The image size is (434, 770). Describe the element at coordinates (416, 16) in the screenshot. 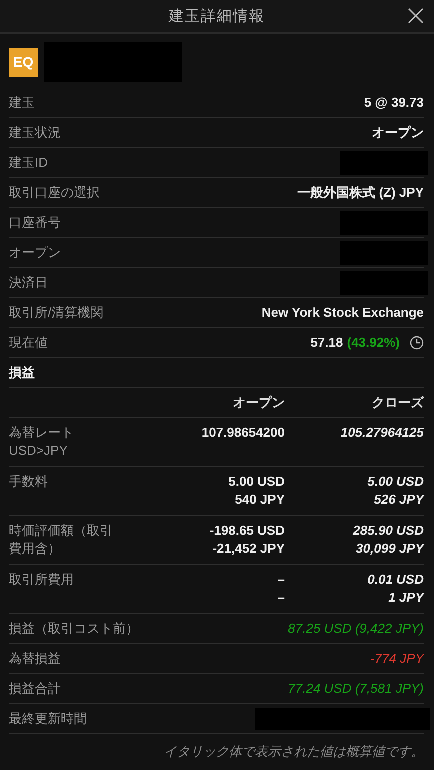

I see `close-button` at that location.